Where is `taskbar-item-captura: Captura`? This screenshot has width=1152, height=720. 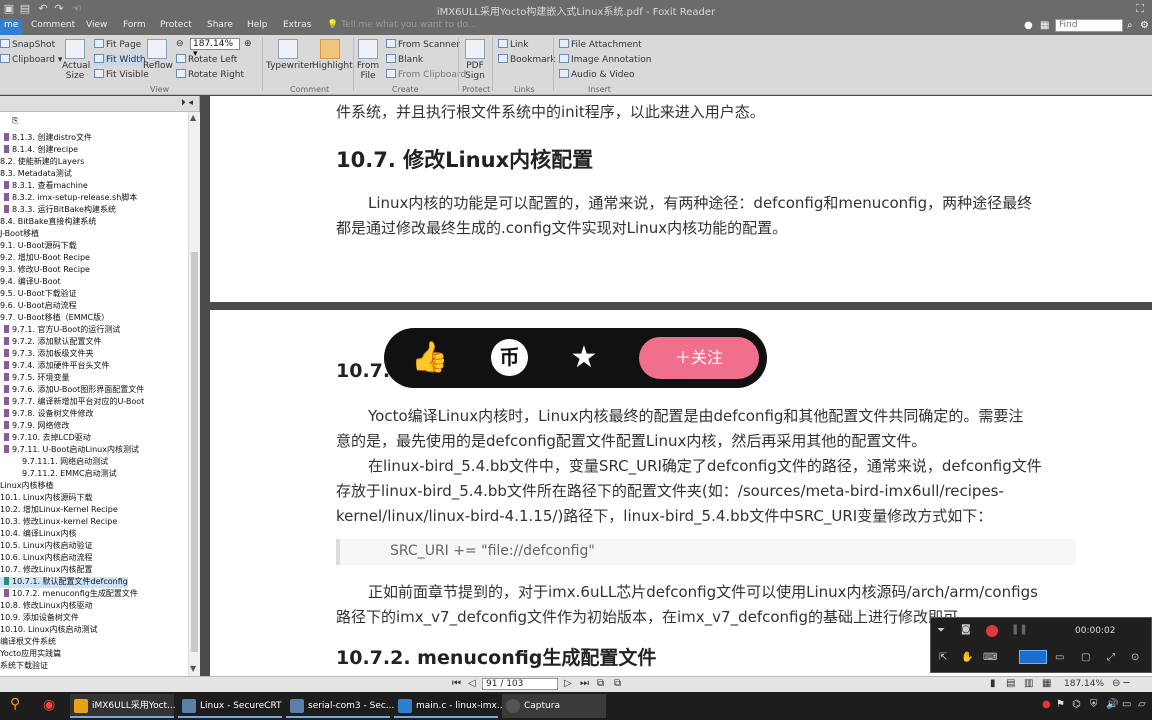
taskbar-item-captura: Captura is located at coordinates (554, 706).